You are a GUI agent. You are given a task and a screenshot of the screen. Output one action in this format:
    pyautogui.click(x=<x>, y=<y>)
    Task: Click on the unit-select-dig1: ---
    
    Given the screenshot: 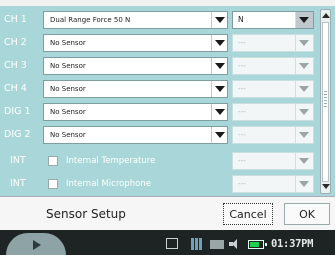 What is the action you would take?
    pyautogui.click(x=273, y=112)
    